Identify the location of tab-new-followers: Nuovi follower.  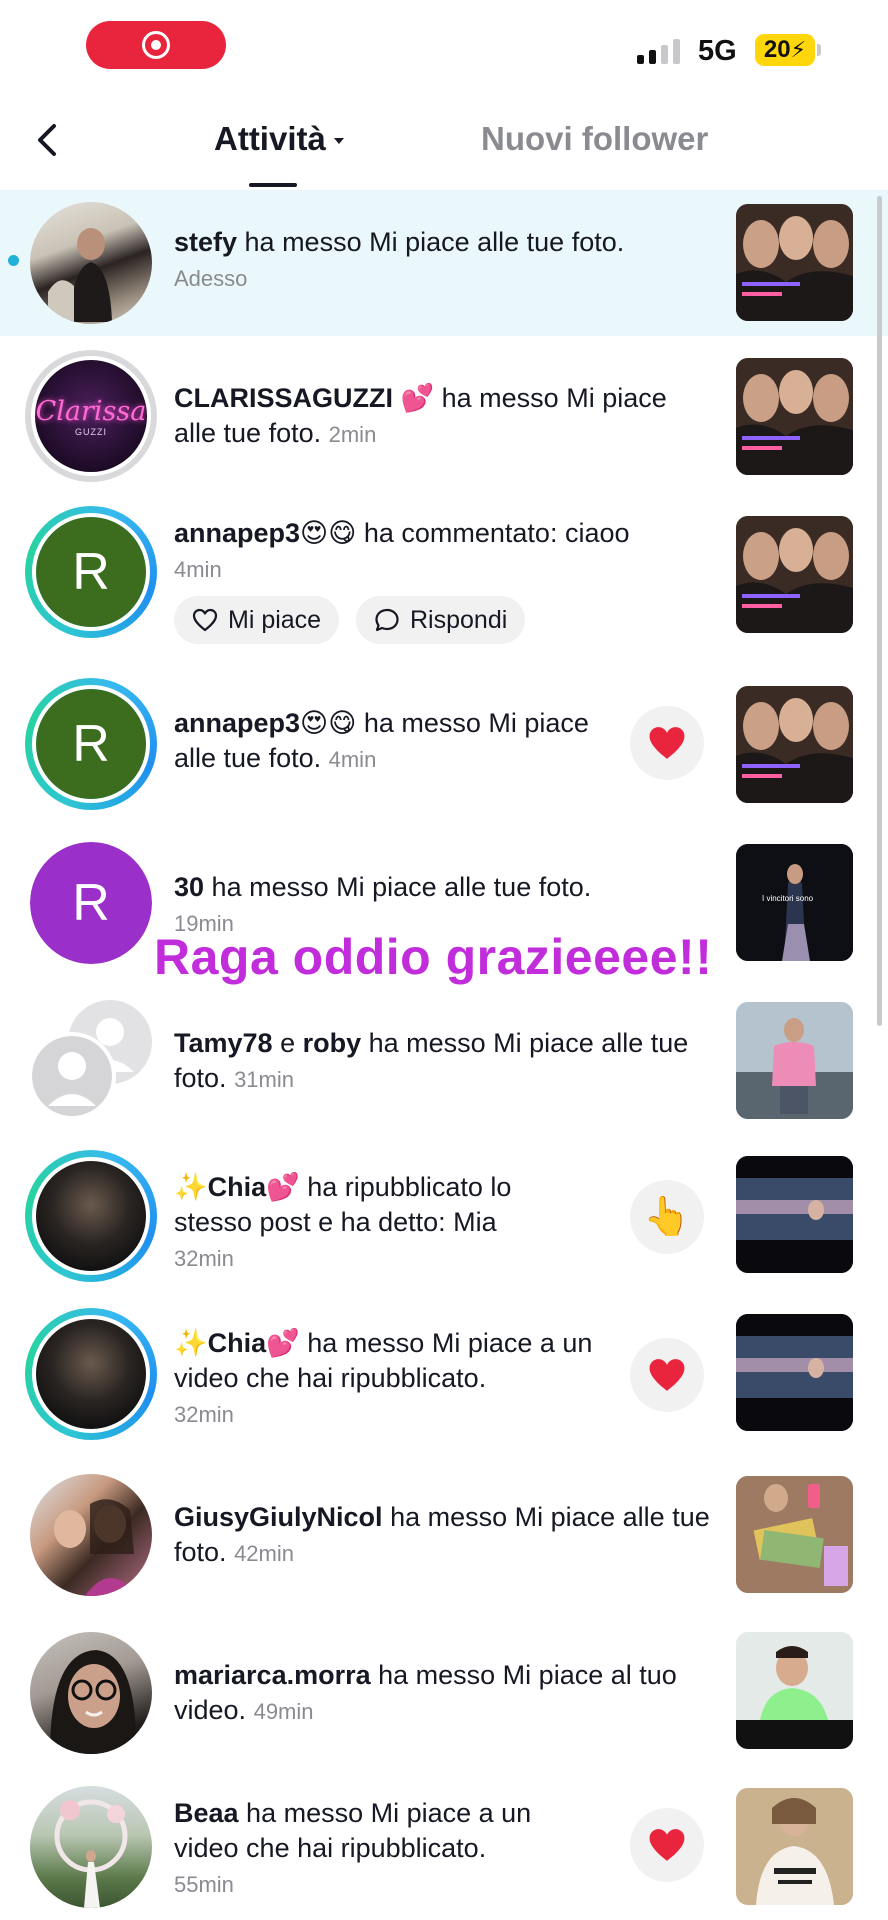
(594, 139).